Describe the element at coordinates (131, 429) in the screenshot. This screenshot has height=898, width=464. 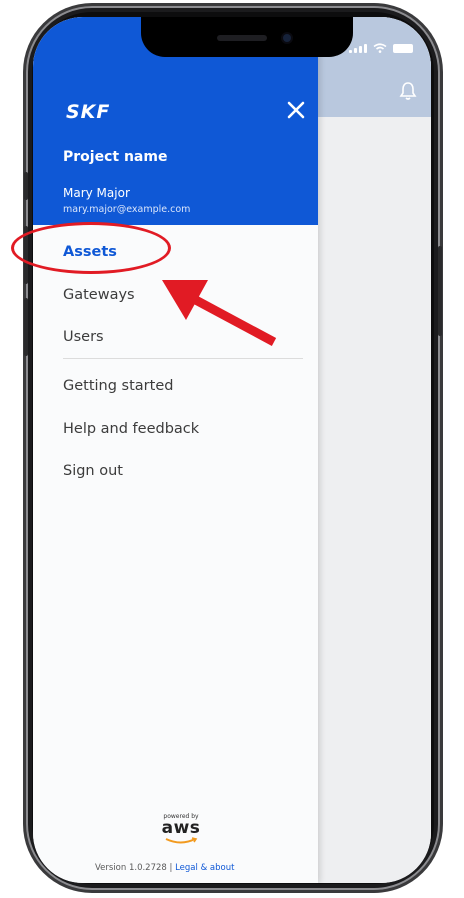
I see `nav-item-help-feedback: Help and feedback` at that location.